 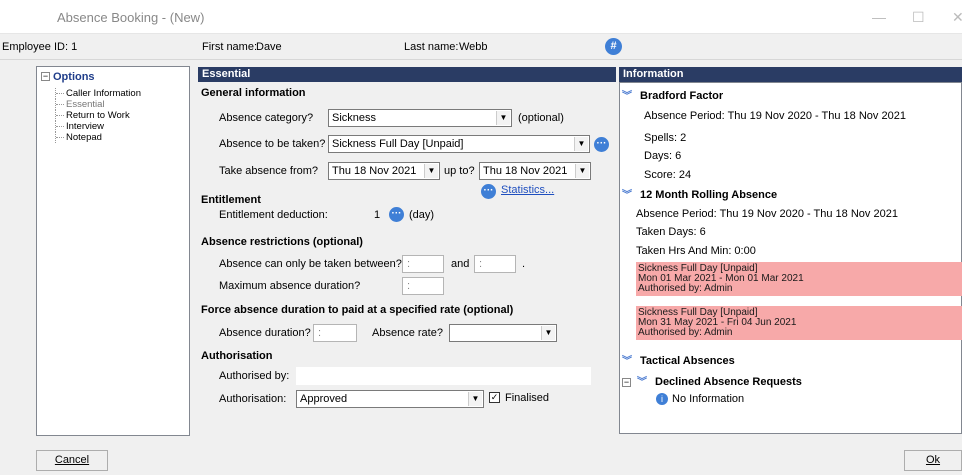 I want to click on employee-info-icon: #, so click(x=613, y=46).